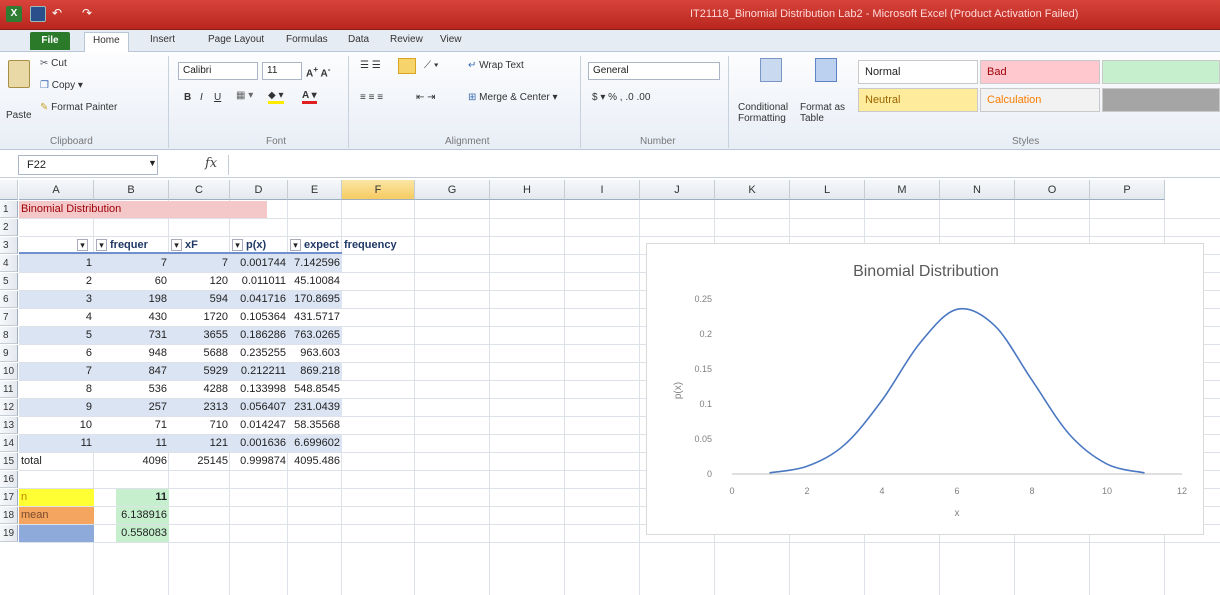  I want to click on column-header-a: A, so click(56, 190).